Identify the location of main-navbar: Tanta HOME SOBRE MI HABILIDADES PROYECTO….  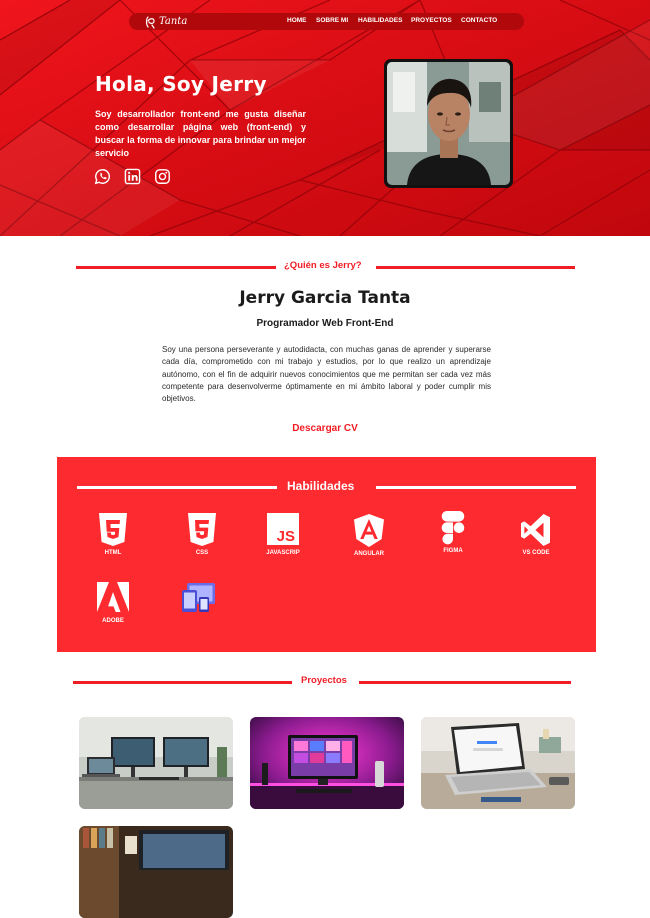
(326, 21).